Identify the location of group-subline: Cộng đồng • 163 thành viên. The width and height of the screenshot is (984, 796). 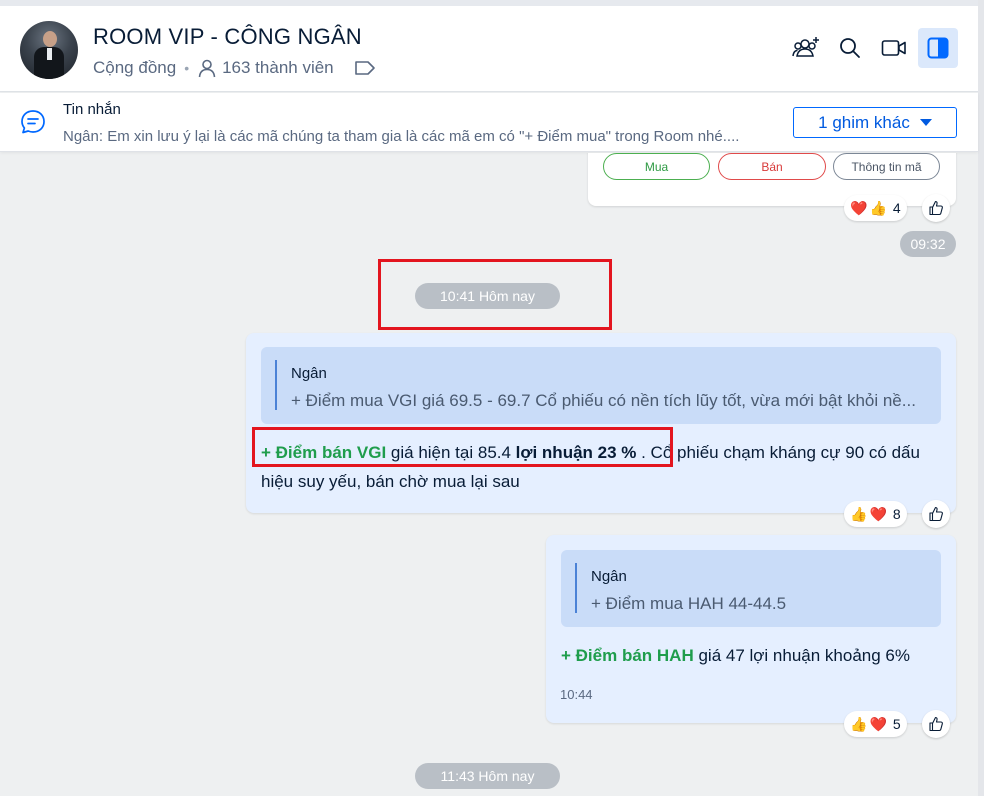
(237, 68).